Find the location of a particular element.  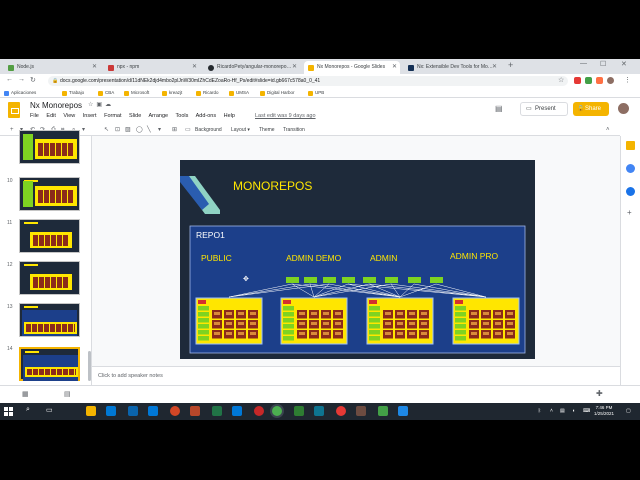

notifications-icon: ▢ is located at coordinates (628, 411).